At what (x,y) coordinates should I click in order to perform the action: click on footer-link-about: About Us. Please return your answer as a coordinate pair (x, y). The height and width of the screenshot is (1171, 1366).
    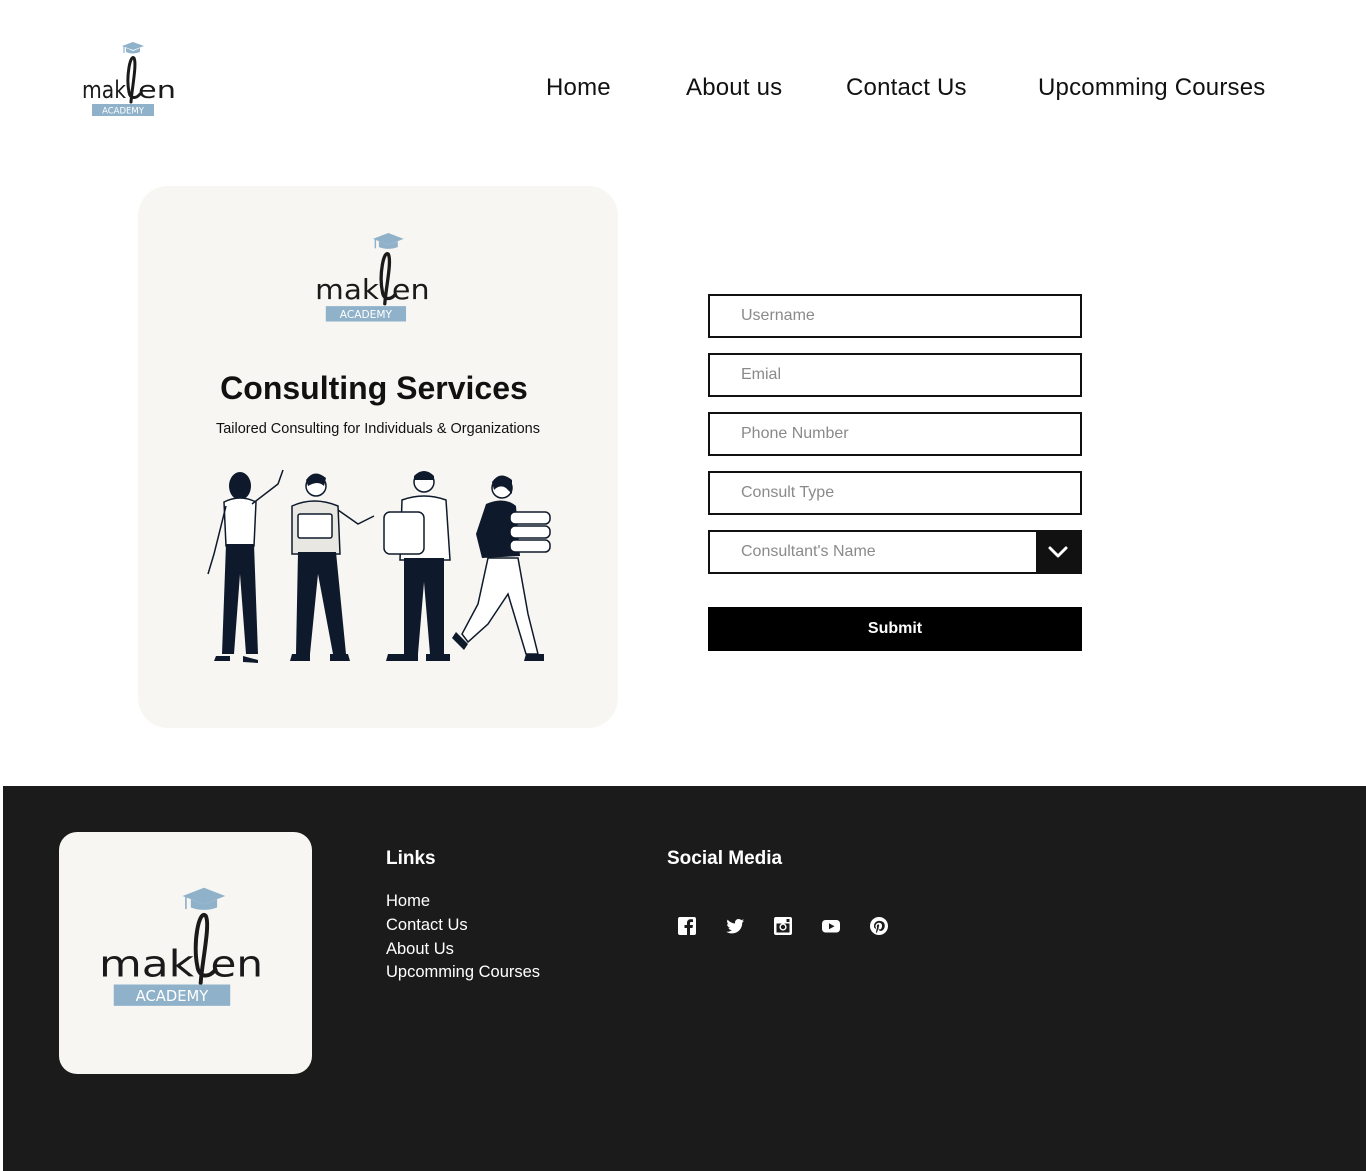
    Looking at the image, I should click on (463, 950).